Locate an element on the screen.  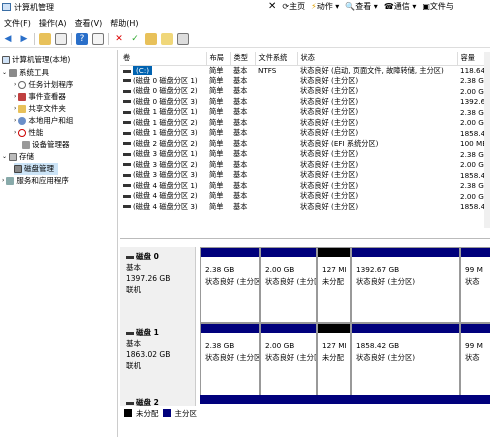
tree-item-storage: ⌄ 存储 is located at coordinates (18, 157).